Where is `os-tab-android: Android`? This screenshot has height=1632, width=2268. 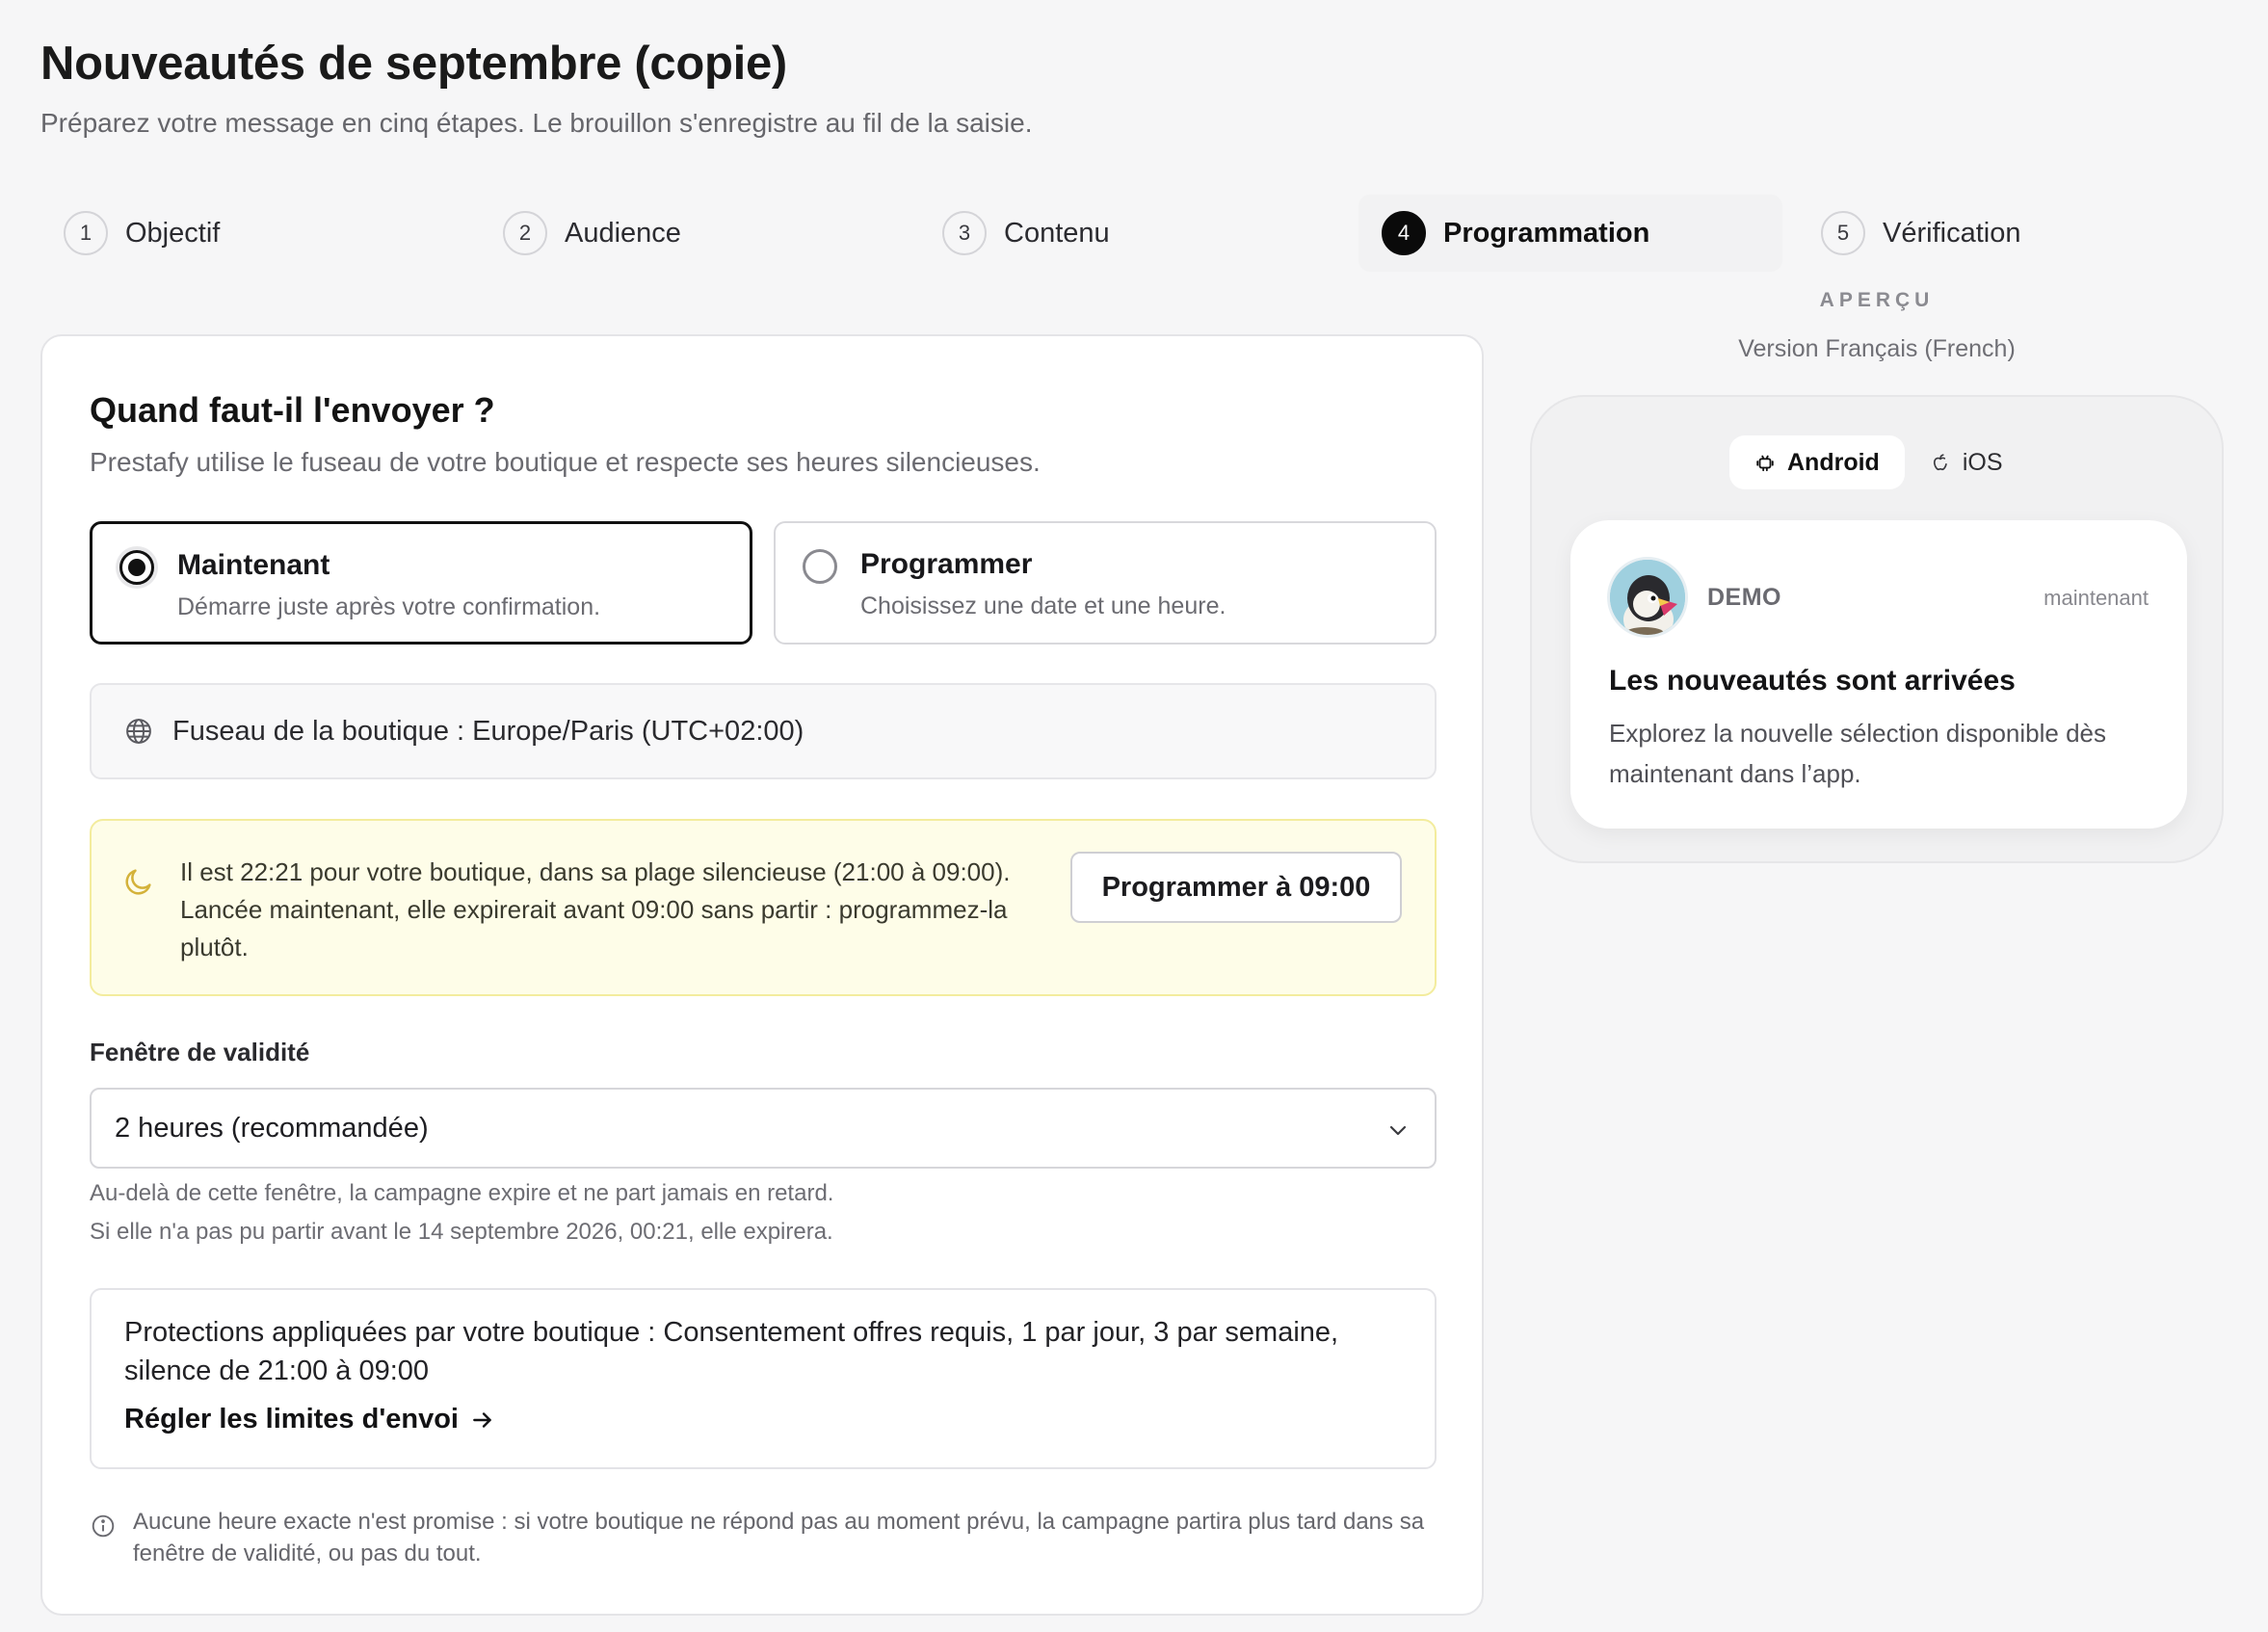 os-tab-android: Android is located at coordinates (1817, 462).